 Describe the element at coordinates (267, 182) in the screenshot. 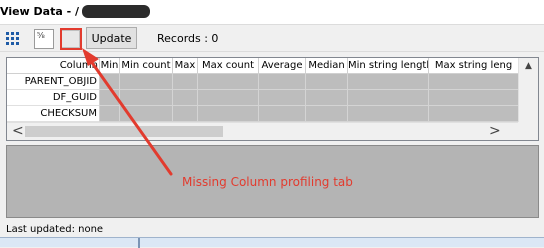

I see `annotation-label: Missing Column profiling tab` at that location.